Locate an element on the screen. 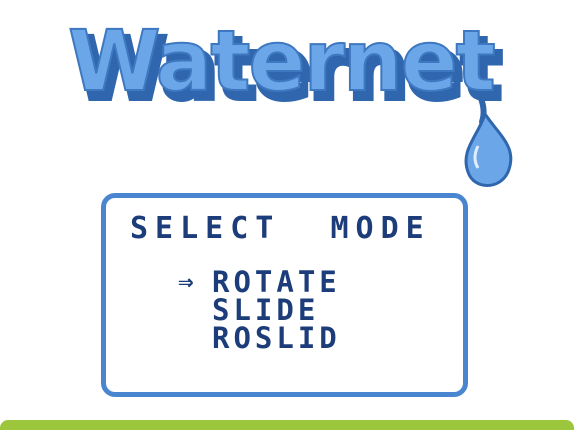 The image size is (574, 430). mode-option-slide: SLIDE is located at coordinates (259, 310).